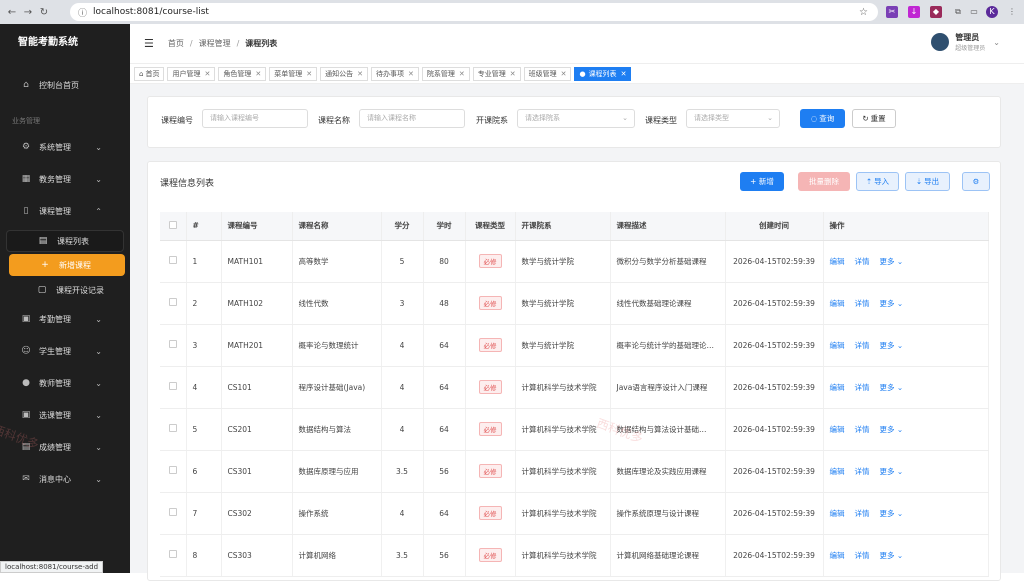  What do you see at coordinates (936, 12) in the screenshot?
I see `extension-icon: ◆` at bounding box center [936, 12].